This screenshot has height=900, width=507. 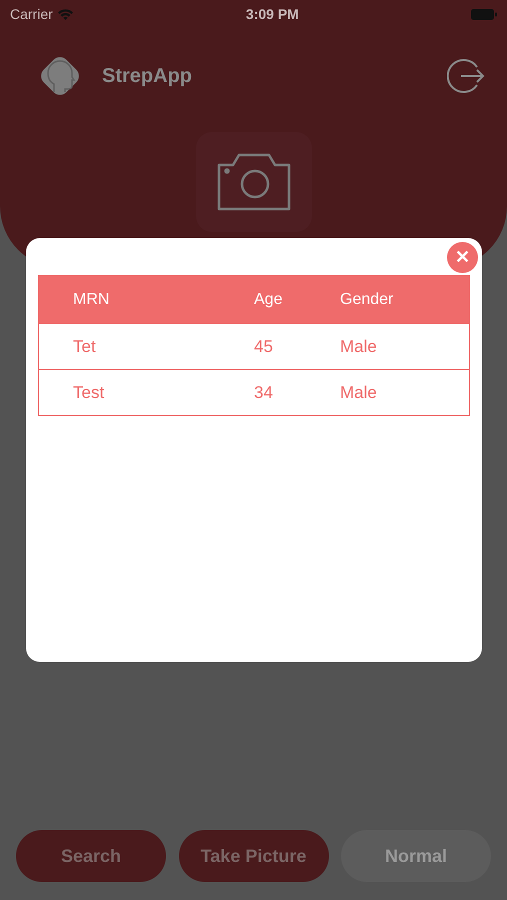 What do you see at coordinates (91, 856) in the screenshot?
I see `action-button: Search` at bounding box center [91, 856].